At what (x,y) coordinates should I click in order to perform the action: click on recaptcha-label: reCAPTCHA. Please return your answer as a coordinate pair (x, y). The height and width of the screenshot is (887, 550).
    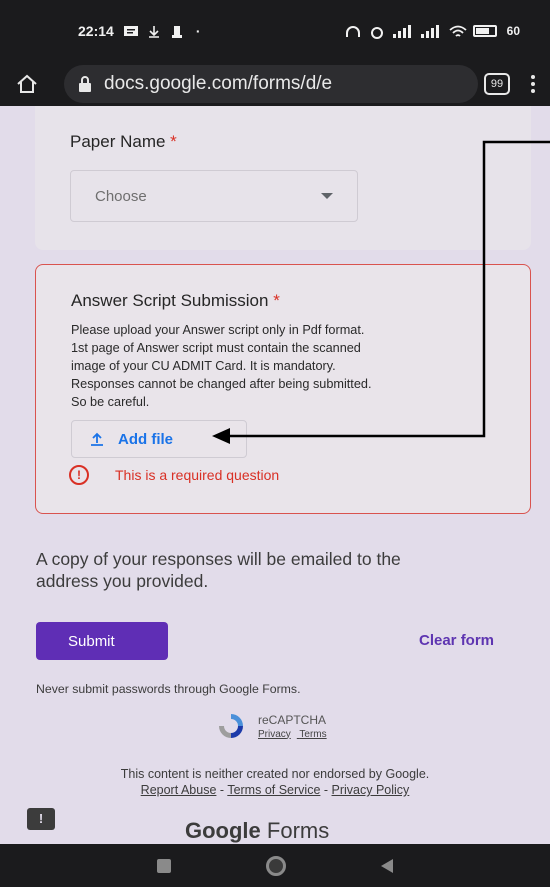
    Looking at the image, I should click on (292, 719).